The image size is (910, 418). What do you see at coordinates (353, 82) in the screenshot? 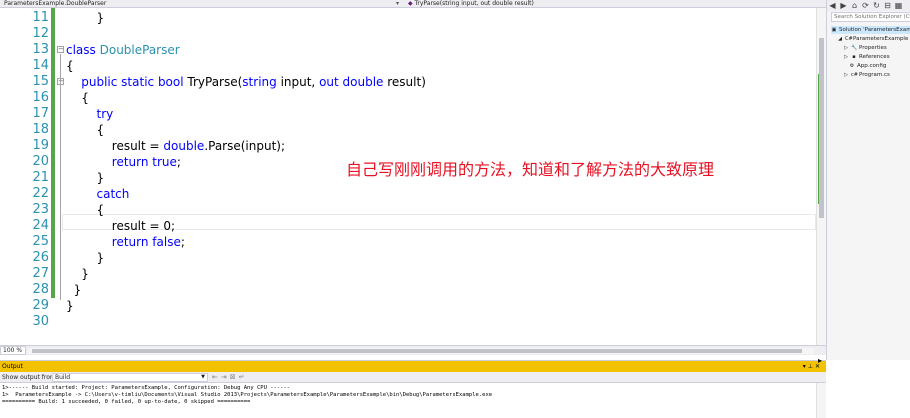
I see `keyword-token: out double` at bounding box center [353, 82].